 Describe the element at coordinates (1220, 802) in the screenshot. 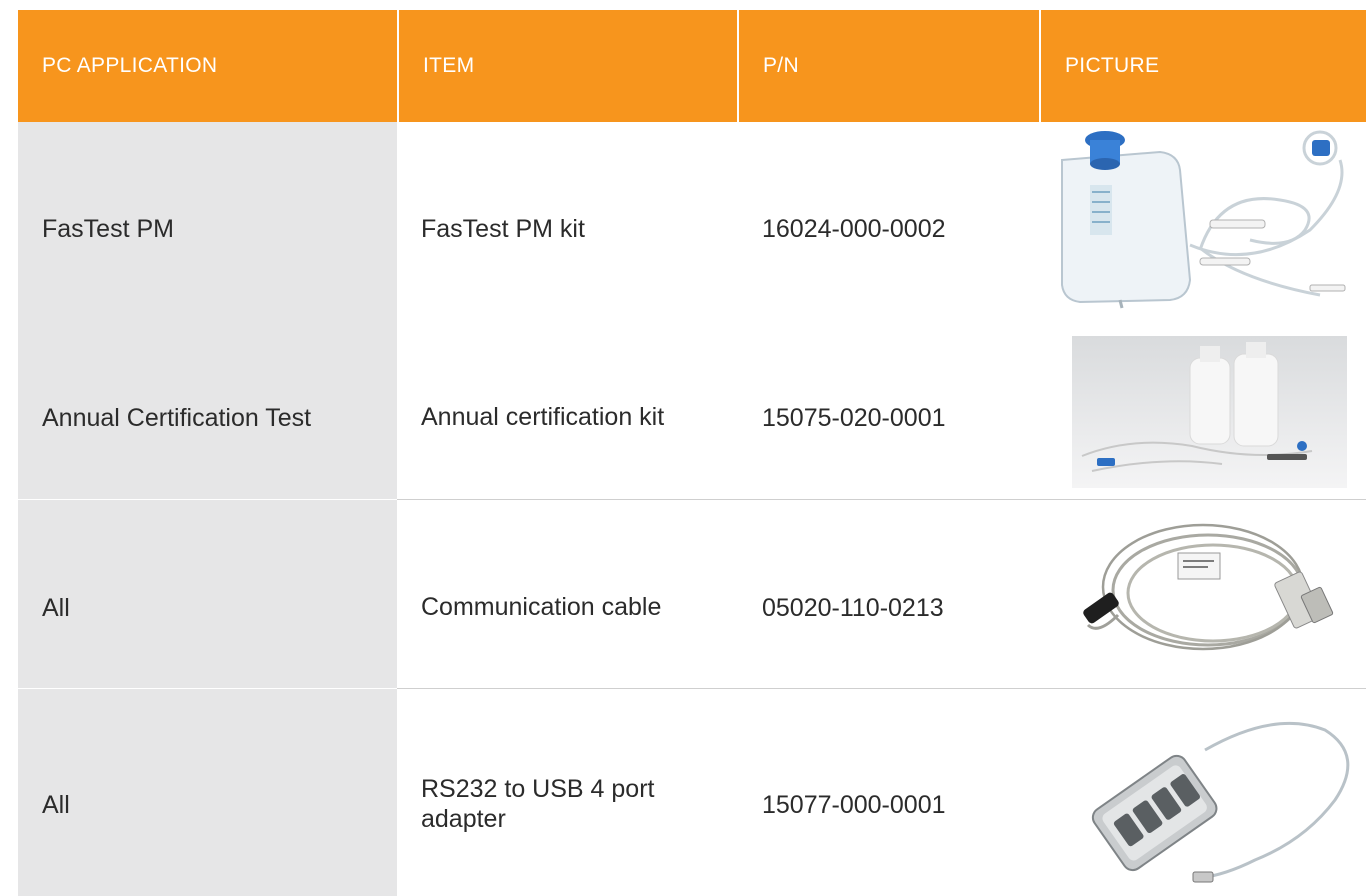

I see `usb-adapter-image` at that location.